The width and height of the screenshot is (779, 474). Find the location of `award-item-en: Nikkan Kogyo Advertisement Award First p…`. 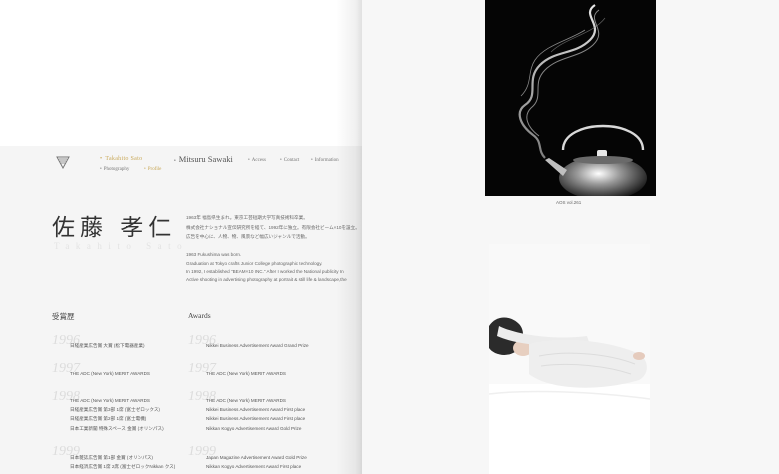

award-item-en: Nikkan Kogyo Advertisement Award First p… is located at coordinates (254, 466).